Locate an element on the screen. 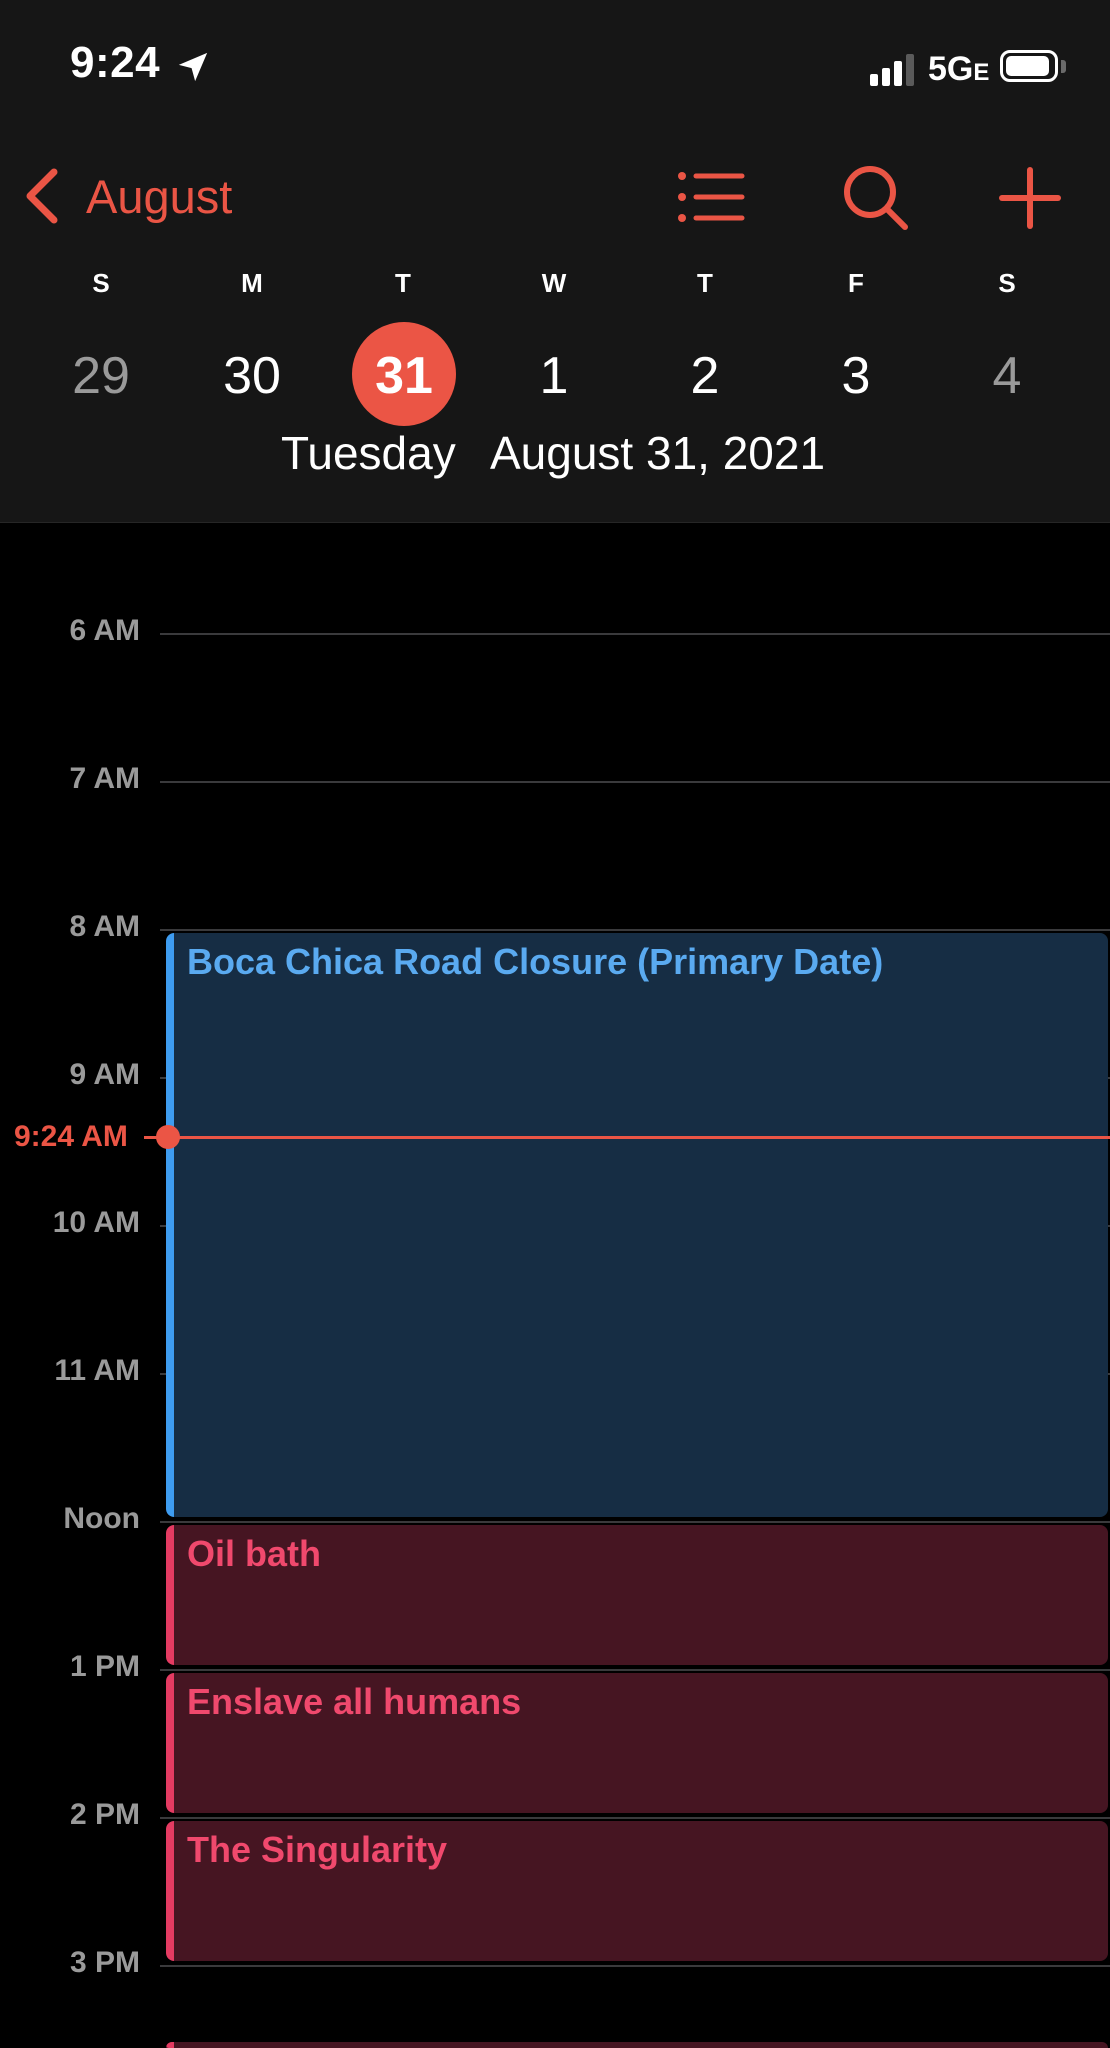  weekday-fri: F is located at coordinates (856, 283).